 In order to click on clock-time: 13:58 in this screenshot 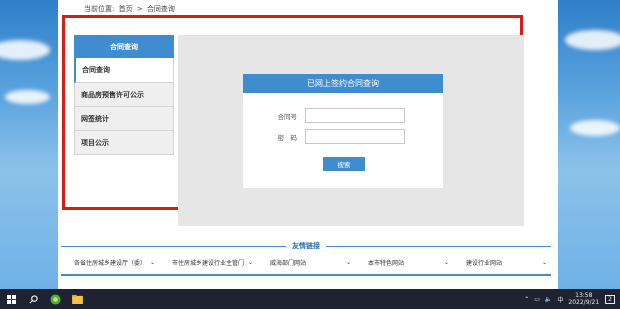, I will do `click(584, 295)`.